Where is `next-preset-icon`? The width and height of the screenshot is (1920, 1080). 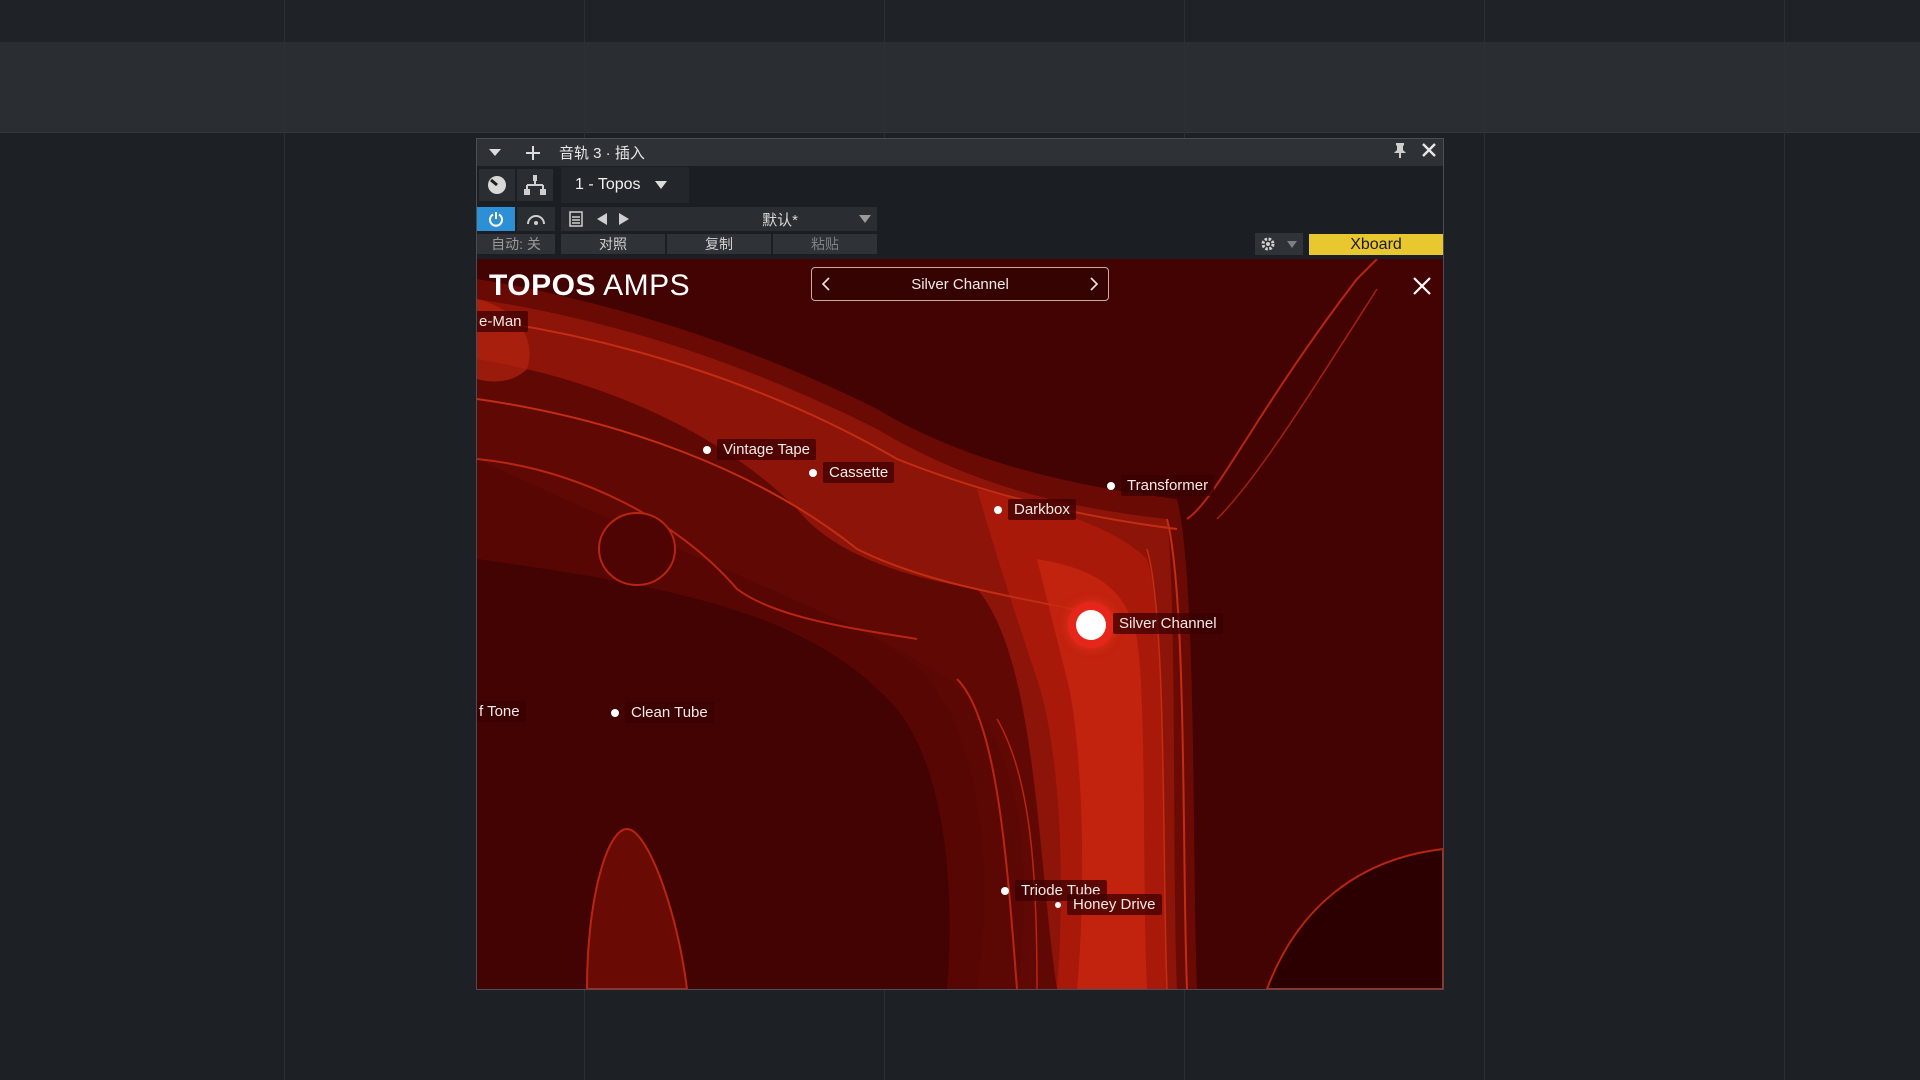 next-preset-icon is located at coordinates (624, 219).